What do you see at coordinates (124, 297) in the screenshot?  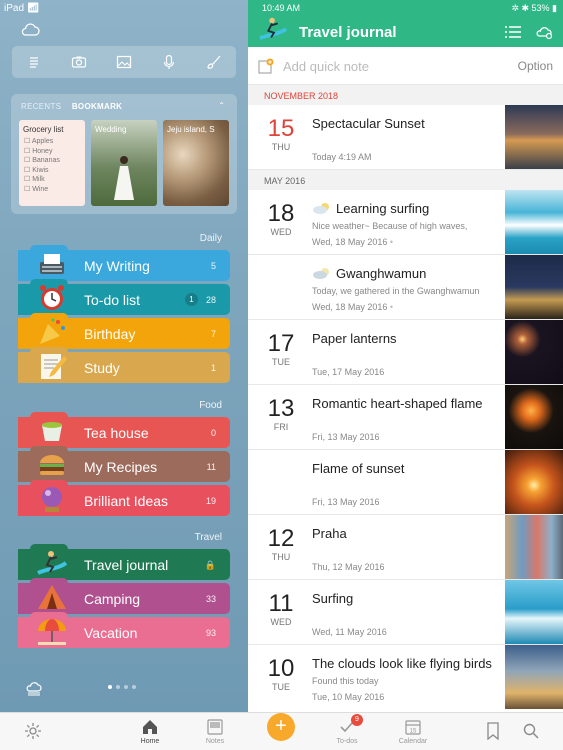 I see `journal-to-do-list: To-do list 1 28` at bounding box center [124, 297].